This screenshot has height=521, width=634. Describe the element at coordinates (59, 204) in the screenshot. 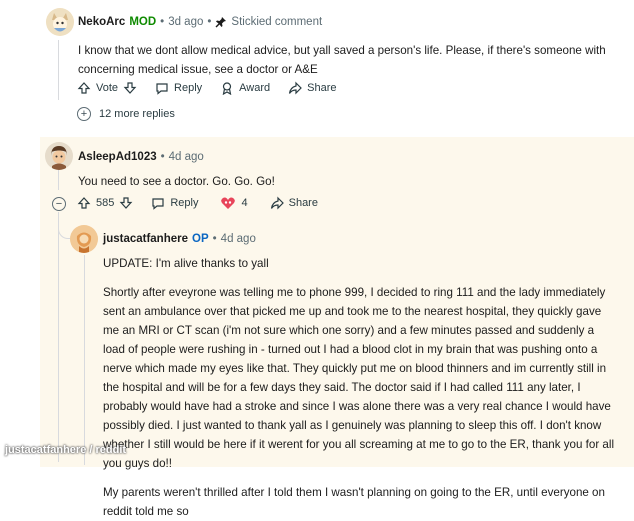

I see `collapse-icon: −` at that location.